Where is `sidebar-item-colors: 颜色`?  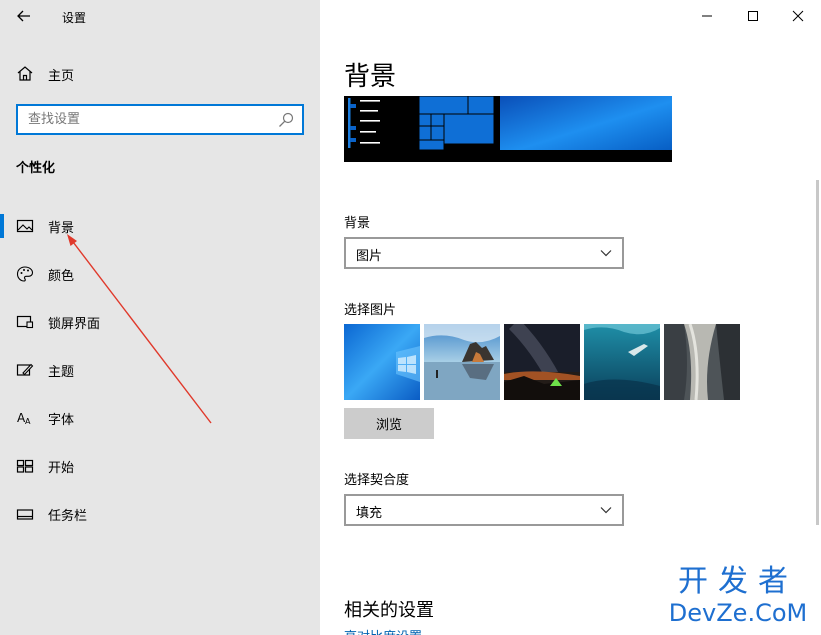
sidebar-item-colors: 颜色 is located at coordinates (160, 274).